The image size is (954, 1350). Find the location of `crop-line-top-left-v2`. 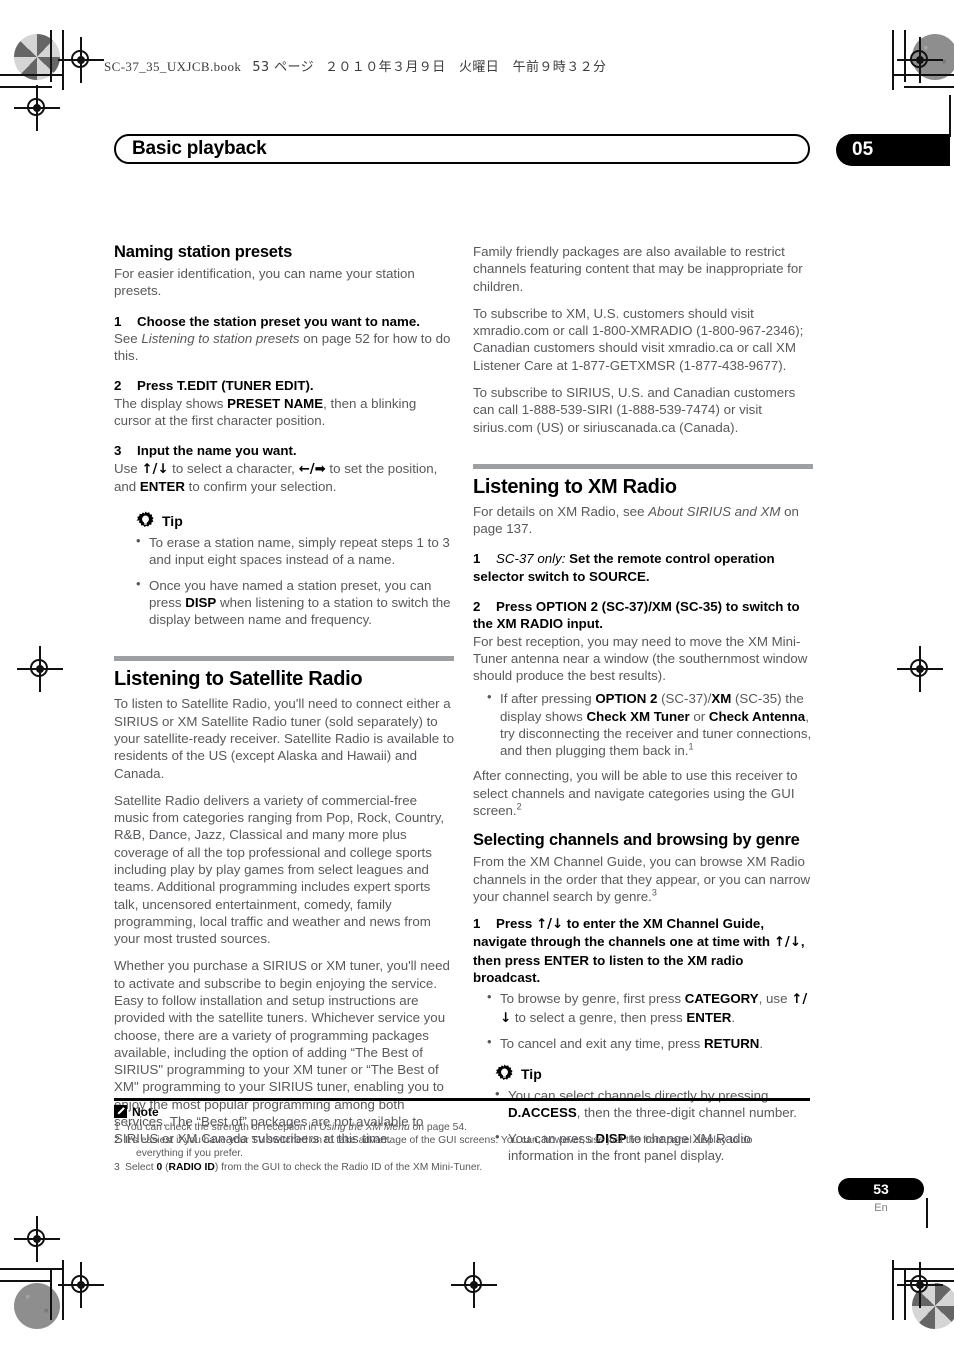

crop-line-top-left-v2 is located at coordinates (63, 60).